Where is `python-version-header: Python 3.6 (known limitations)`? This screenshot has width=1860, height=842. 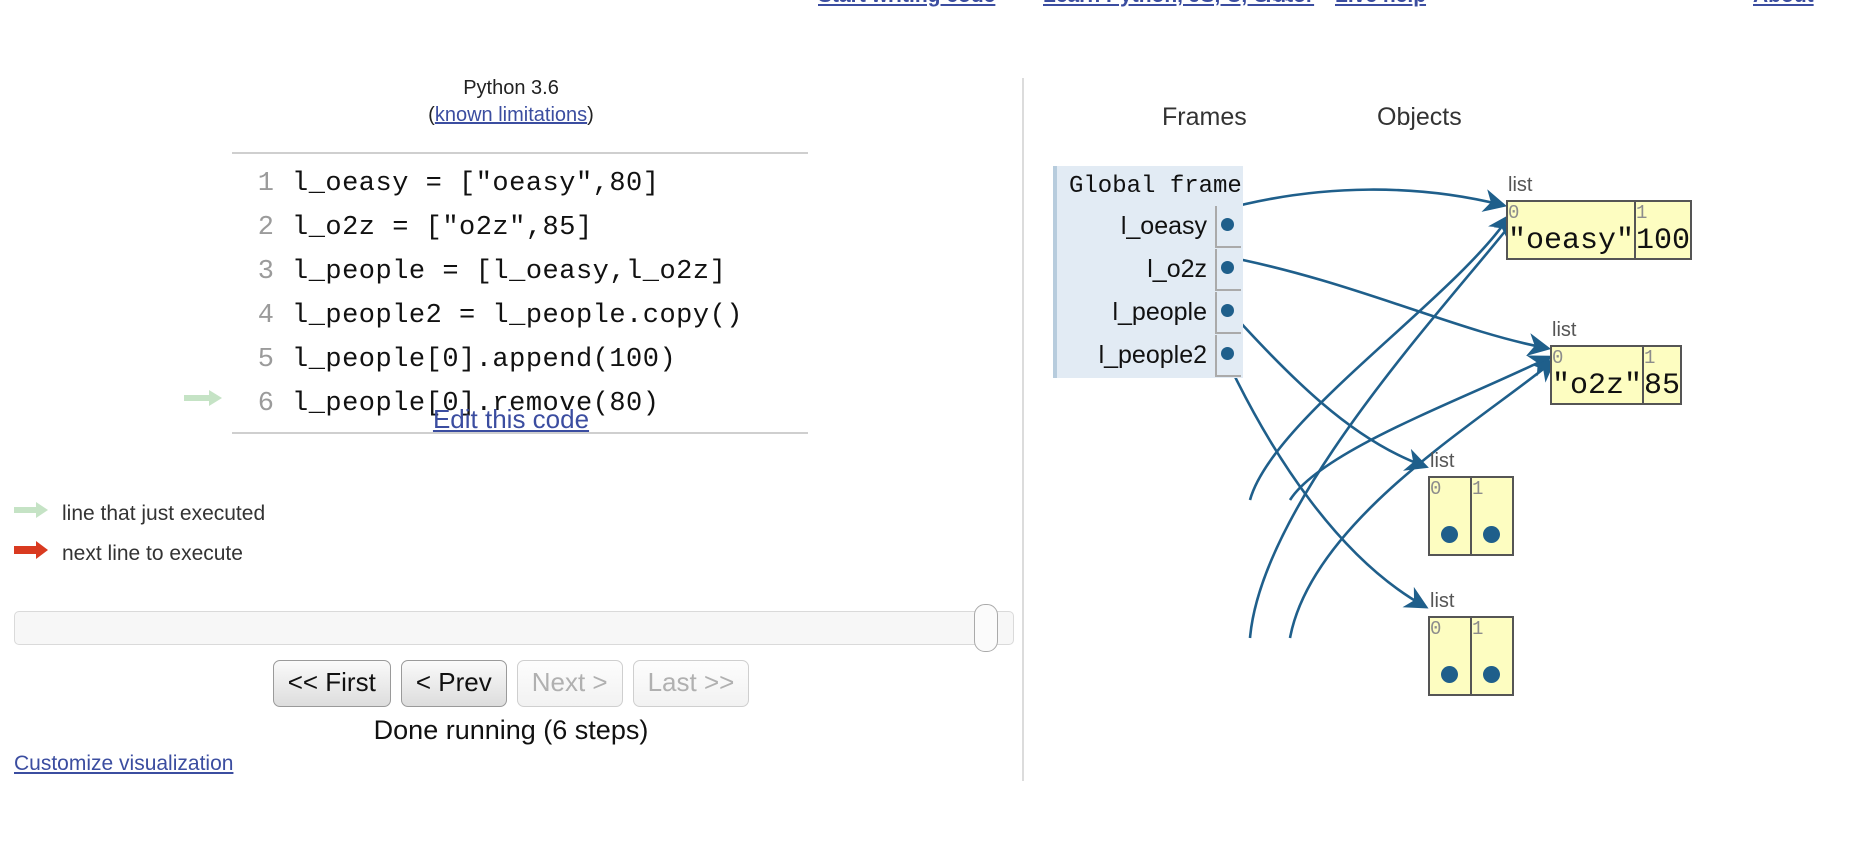
python-version-header: Python 3.6 (known limitations) is located at coordinates (511, 102).